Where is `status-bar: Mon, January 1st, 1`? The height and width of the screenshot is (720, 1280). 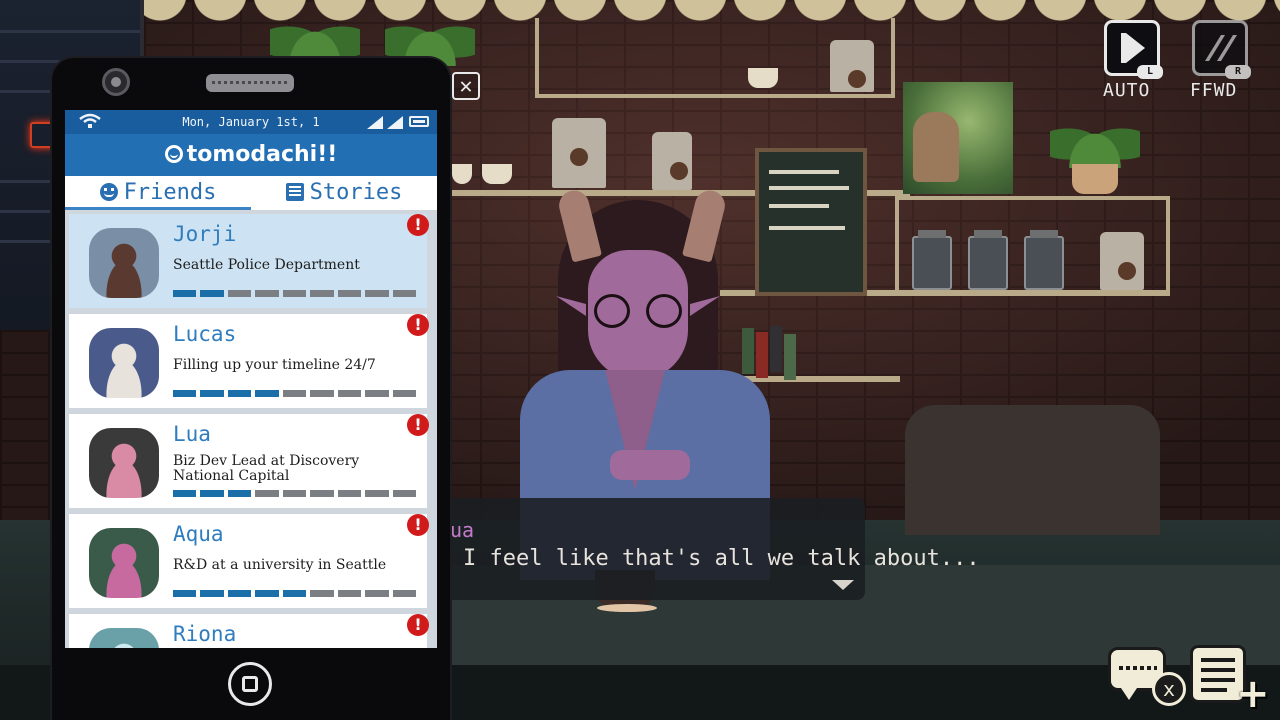 status-bar: Mon, January 1st, 1 is located at coordinates (251, 122).